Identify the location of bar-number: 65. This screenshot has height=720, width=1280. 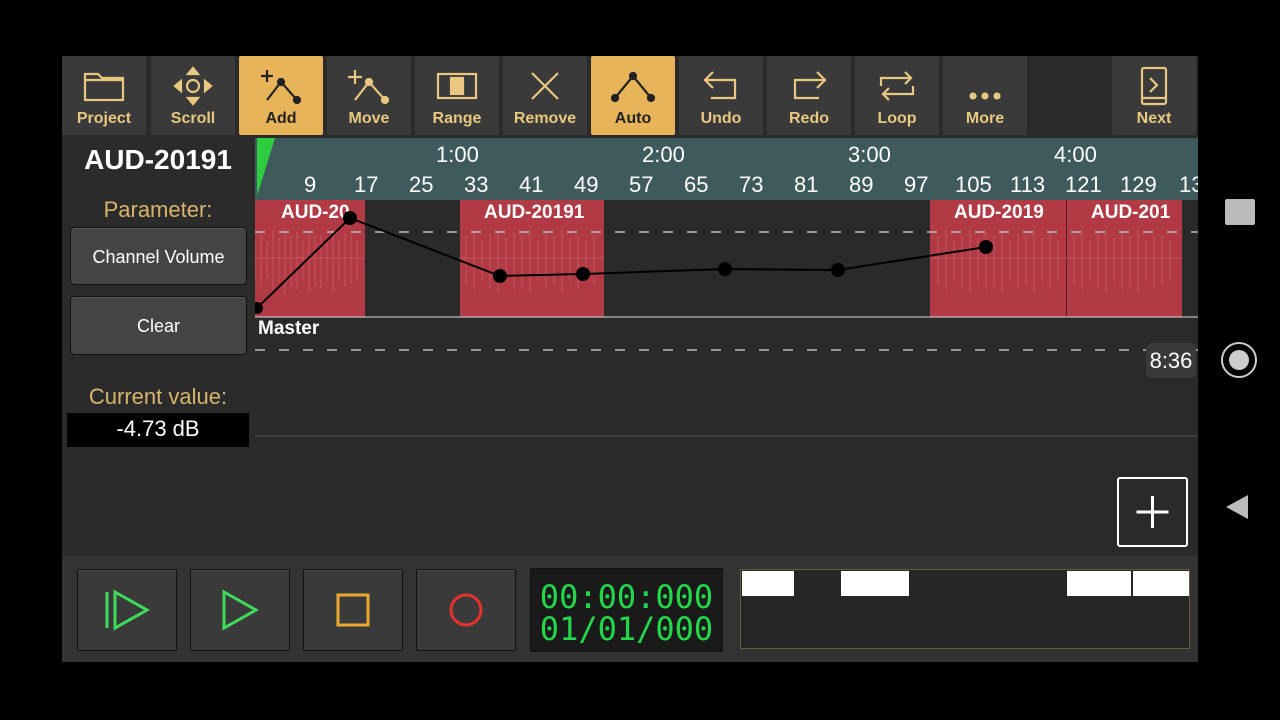
(696, 184).